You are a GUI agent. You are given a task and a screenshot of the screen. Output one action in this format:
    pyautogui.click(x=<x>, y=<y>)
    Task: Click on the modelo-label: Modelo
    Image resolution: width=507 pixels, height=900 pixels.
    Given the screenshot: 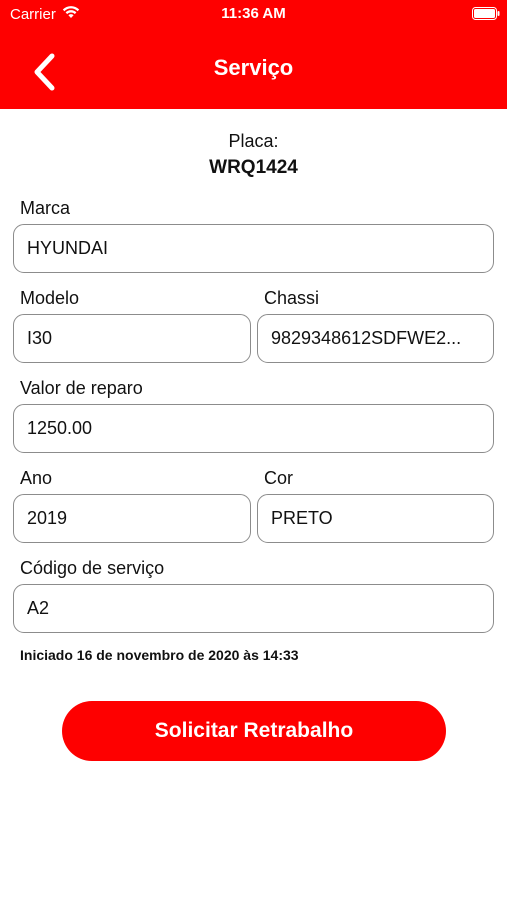 What is the action you would take?
    pyautogui.click(x=50, y=298)
    